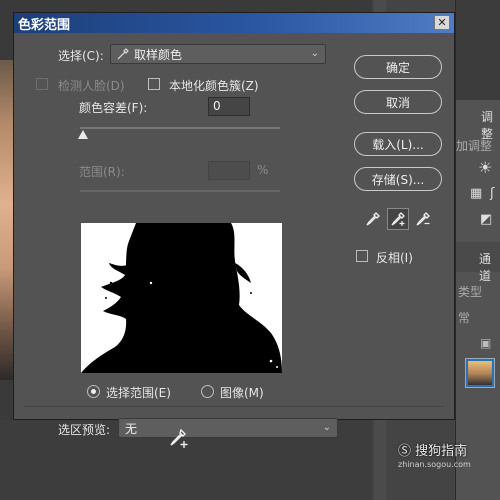  What do you see at coordinates (93, 391) in the screenshot?
I see `selection-radio` at bounding box center [93, 391].